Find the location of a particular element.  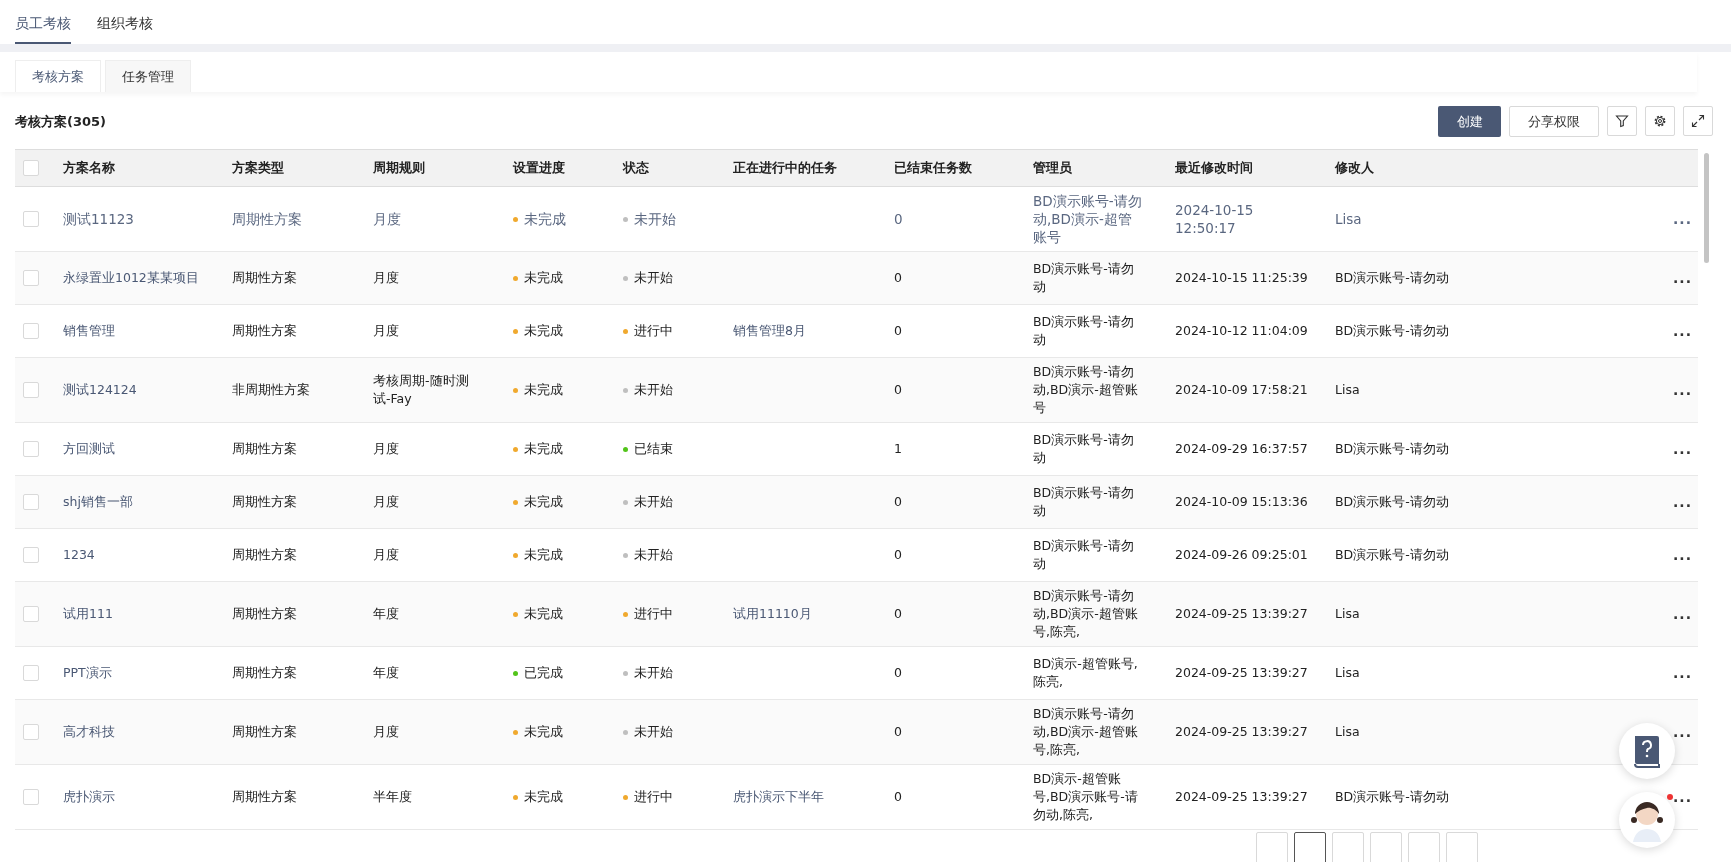

column-header: 周期规则 is located at coordinates (399, 168).